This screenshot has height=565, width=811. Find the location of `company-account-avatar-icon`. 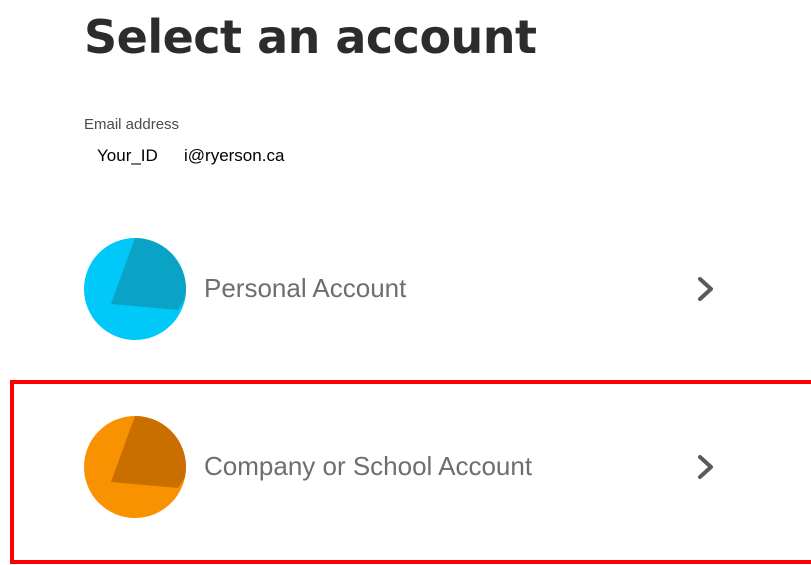

company-account-avatar-icon is located at coordinates (135, 467).